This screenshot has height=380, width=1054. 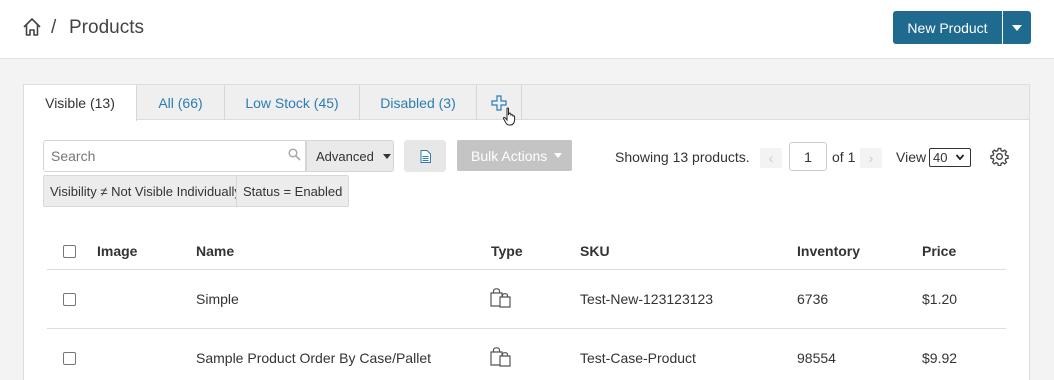 What do you see at coordinates (813, 299) in the screenshot?
I see `product-inventory: 6736` at bounding box center [813, 299].